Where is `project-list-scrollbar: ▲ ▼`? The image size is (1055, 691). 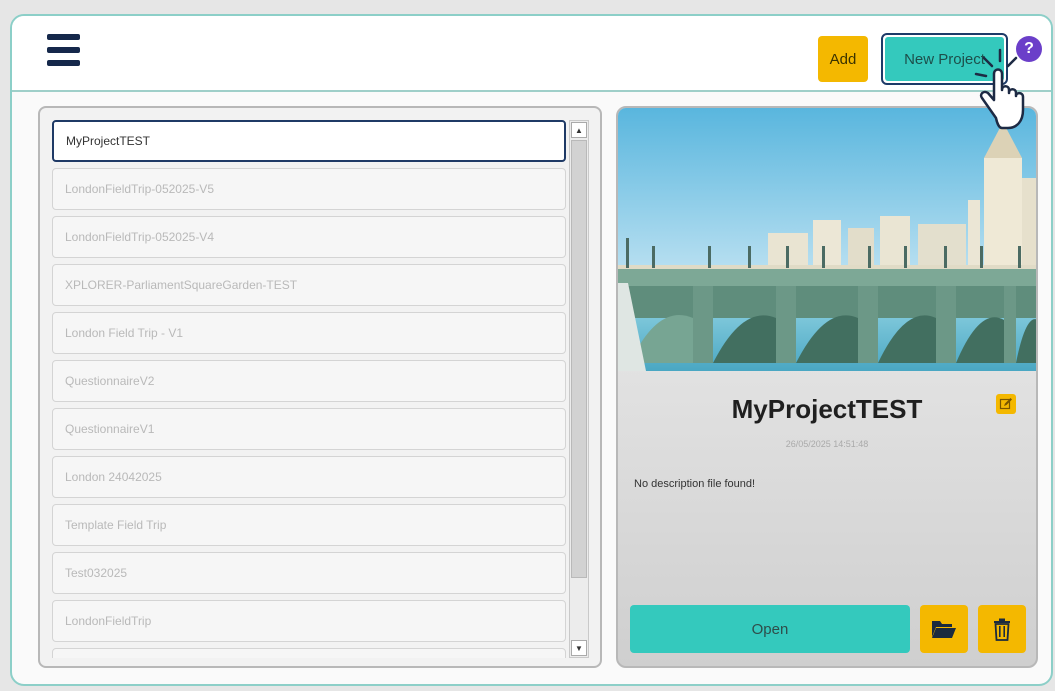
project-list-scrollbar: ▲ ▼ is located at coordinates (579, 389).